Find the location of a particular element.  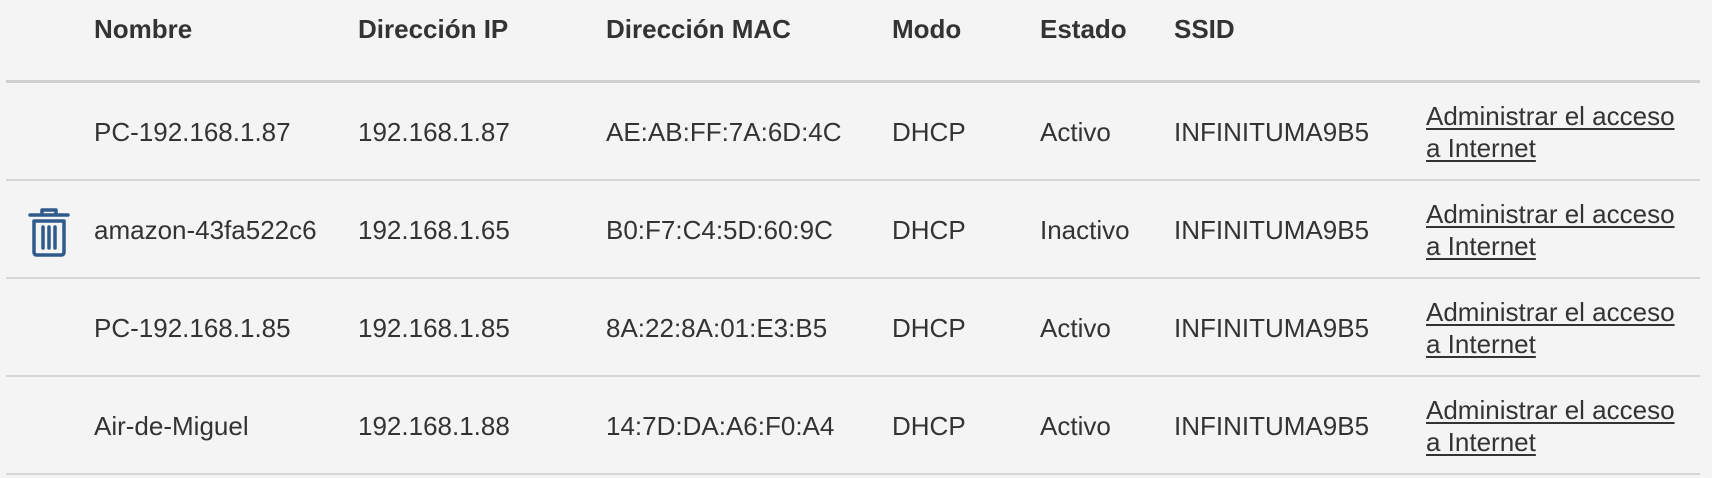

header-name: Nombre is located at coordinates (143, 29).